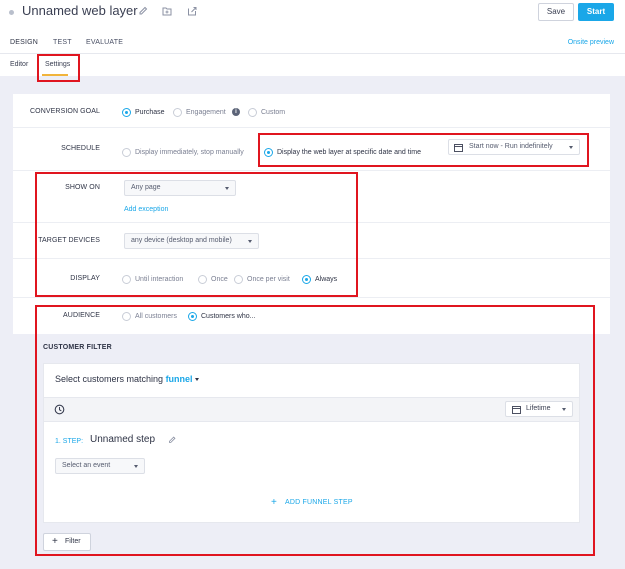  Describe the element at coordinates (181, 240) in the screenshot. I see `target-devices-value: any device (desktop and mobile)` at that location.